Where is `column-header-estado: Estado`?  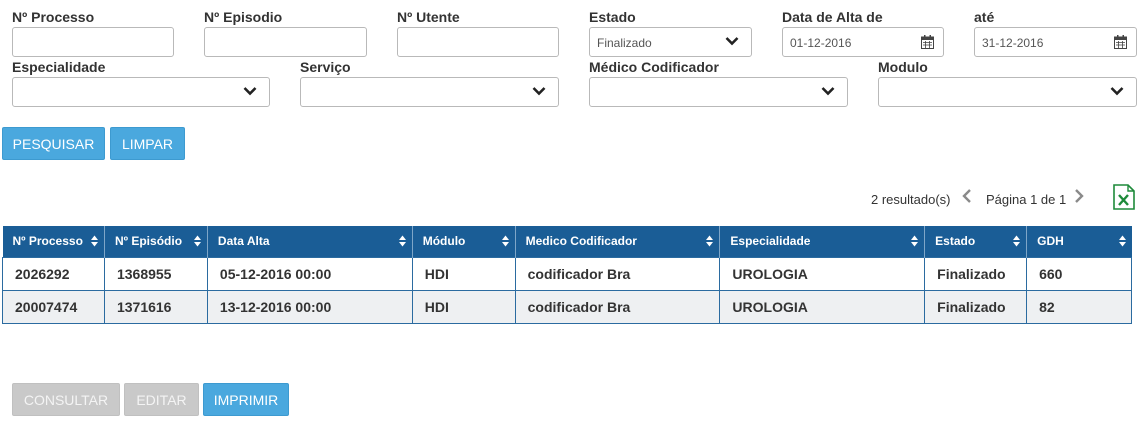 column-header-estado: Estado is located at coordinates (975, 241).